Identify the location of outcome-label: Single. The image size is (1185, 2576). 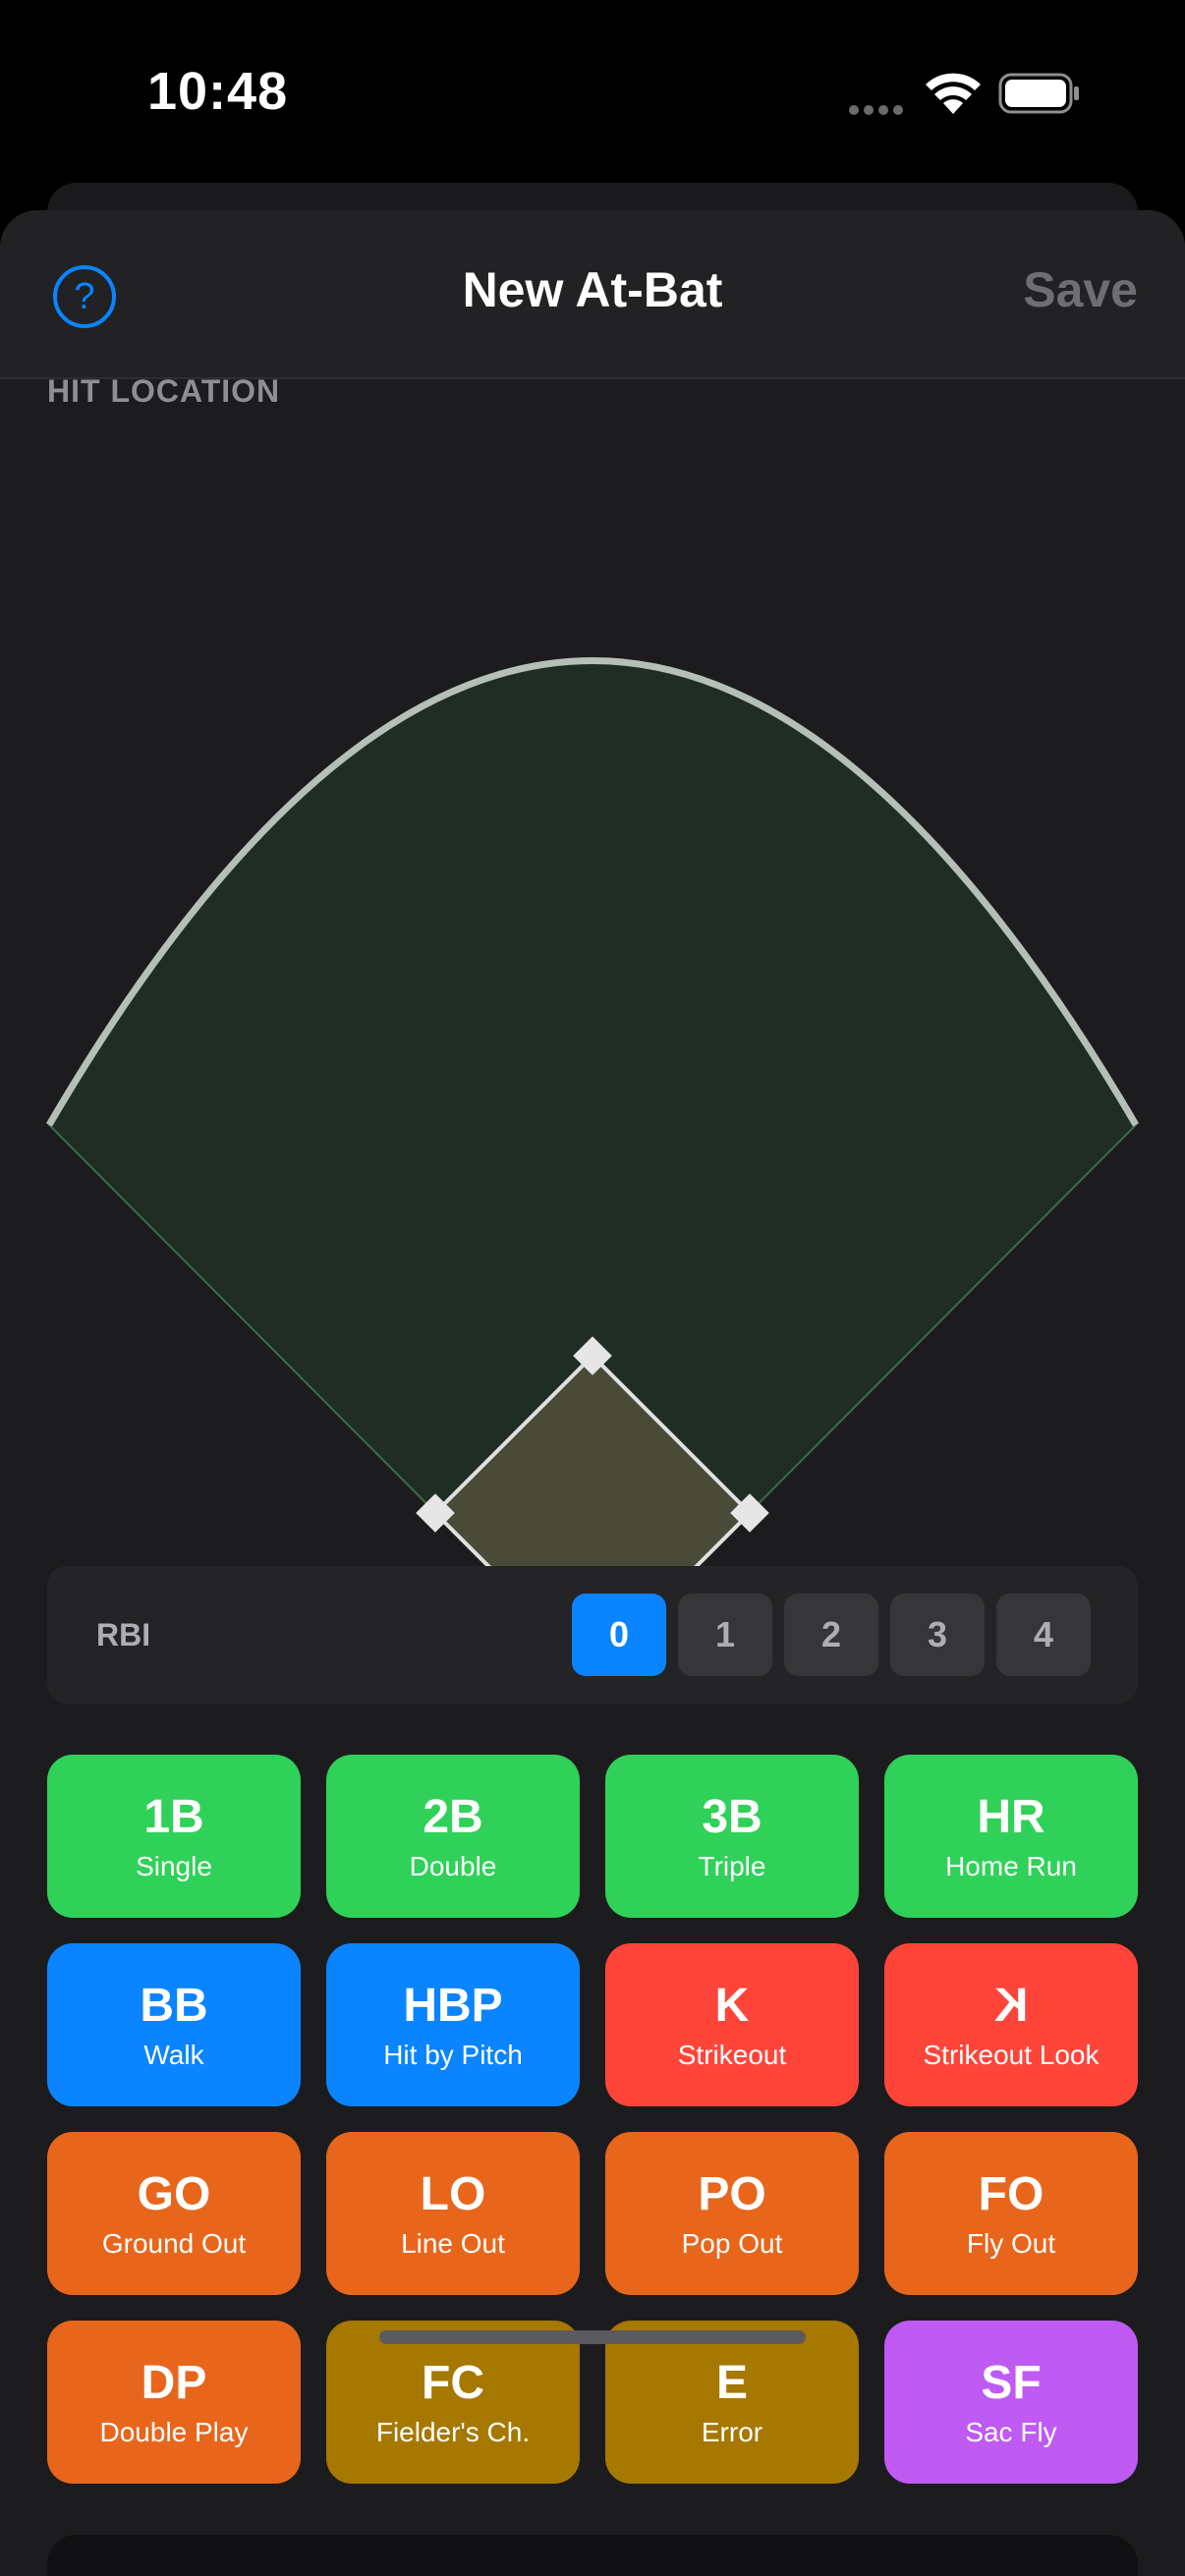
(174, 1866).